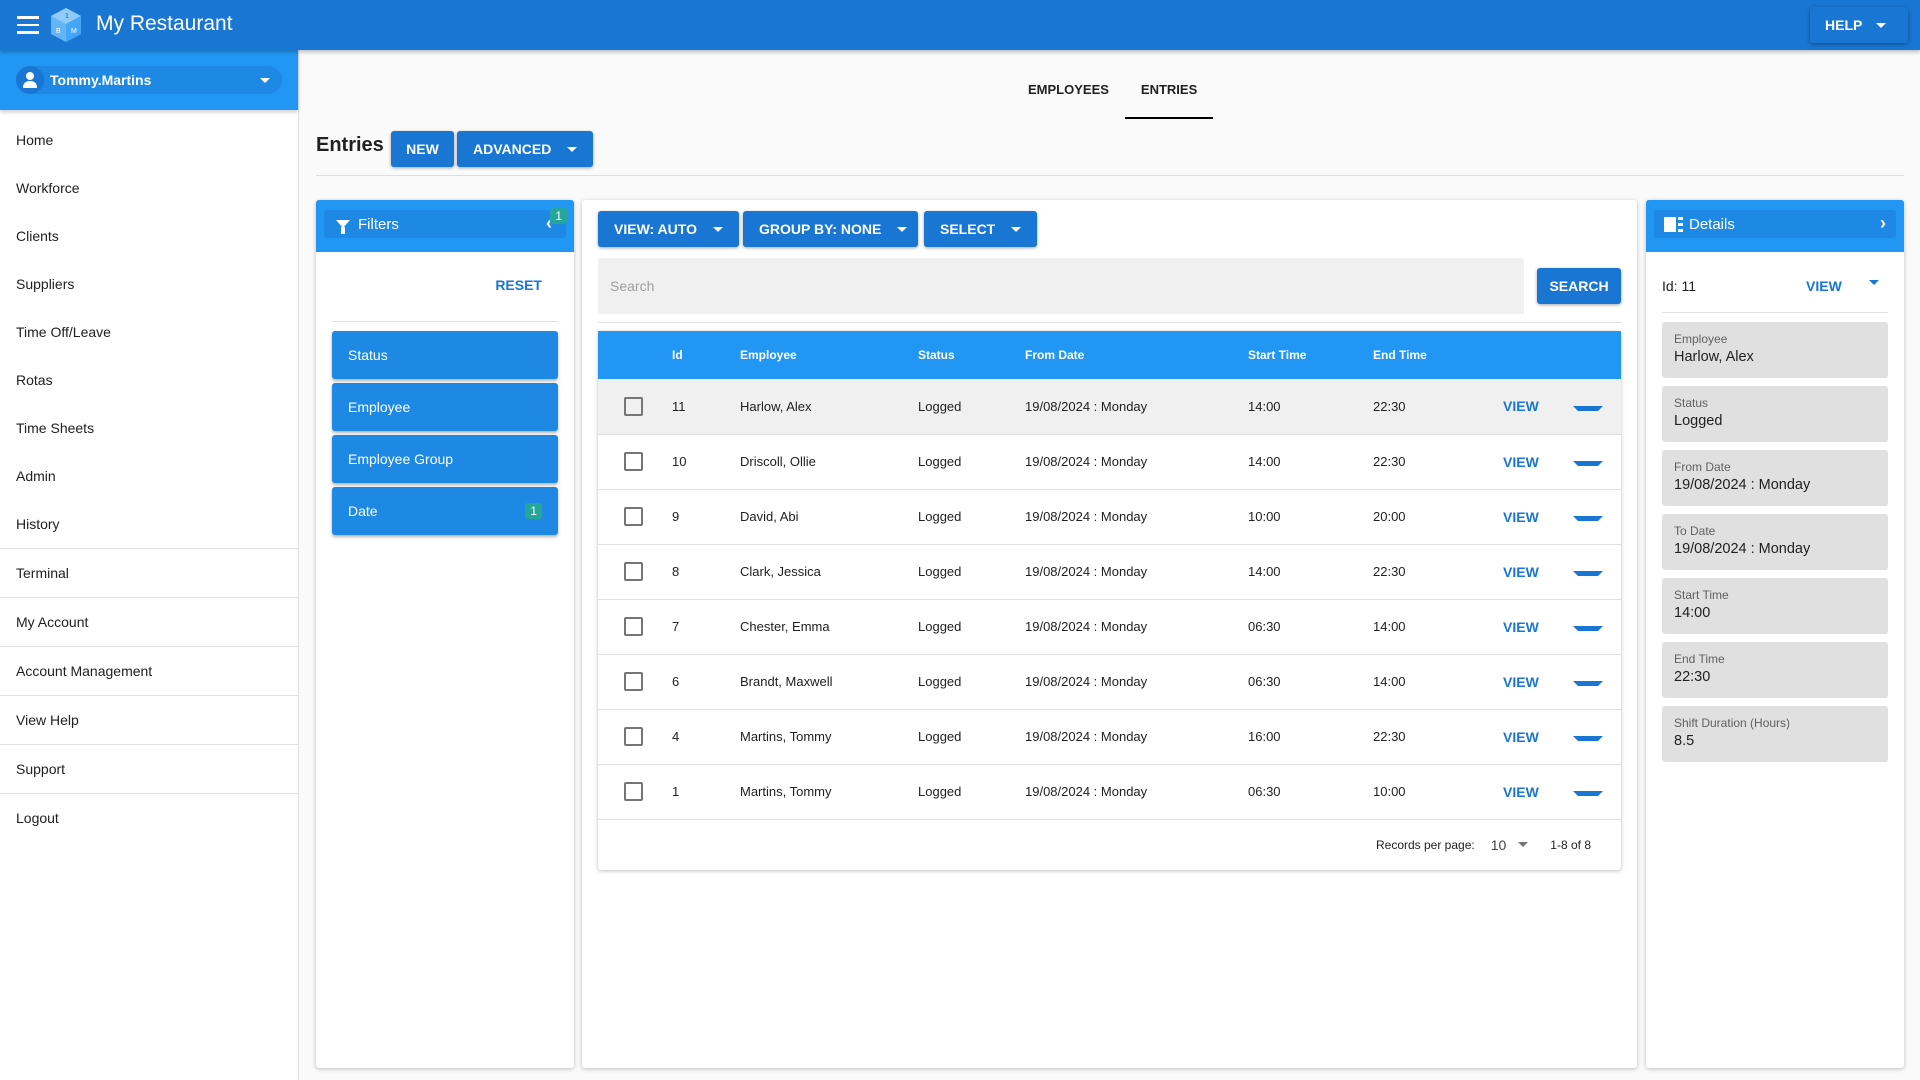 The image size is (1920, 1080). Describe the element at coordinates (149, 380) in the screenshot. I see `sidebar-item-rotas: Rotas` at that location.